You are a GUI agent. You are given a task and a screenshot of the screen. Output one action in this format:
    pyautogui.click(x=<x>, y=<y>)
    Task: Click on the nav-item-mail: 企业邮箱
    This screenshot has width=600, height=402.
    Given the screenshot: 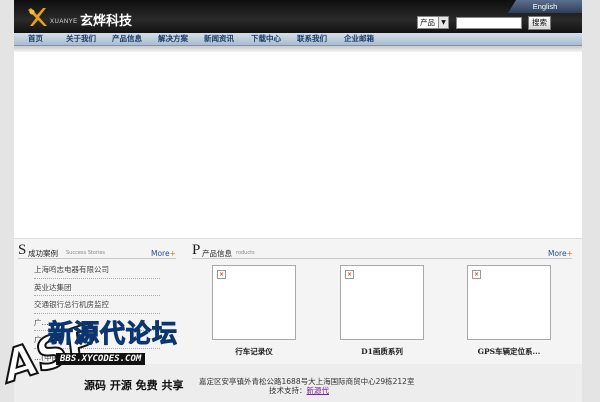 What is the action you would take?
    pyautogui.click(x=359, y=39)
    